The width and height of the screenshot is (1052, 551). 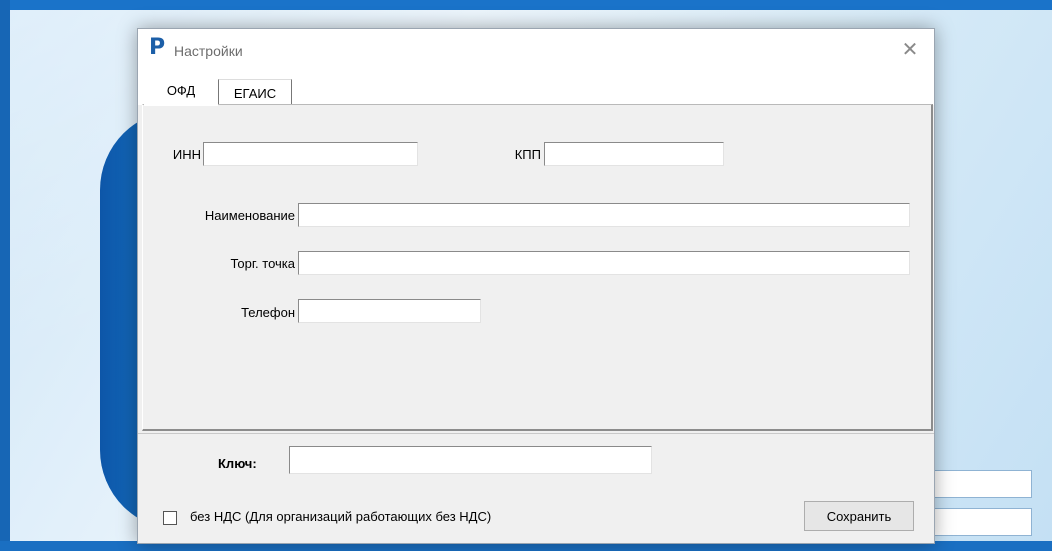 What do you see at coordinates (859, 516) in the screenshot?
I see `save-button: Сохранить` at bounding box center [859, 516].